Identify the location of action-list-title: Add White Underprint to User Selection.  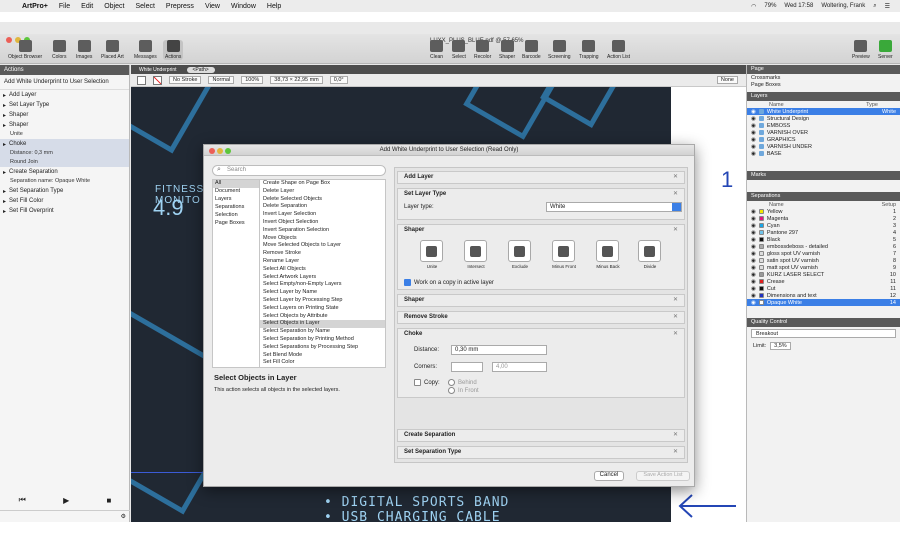
(64, 82).